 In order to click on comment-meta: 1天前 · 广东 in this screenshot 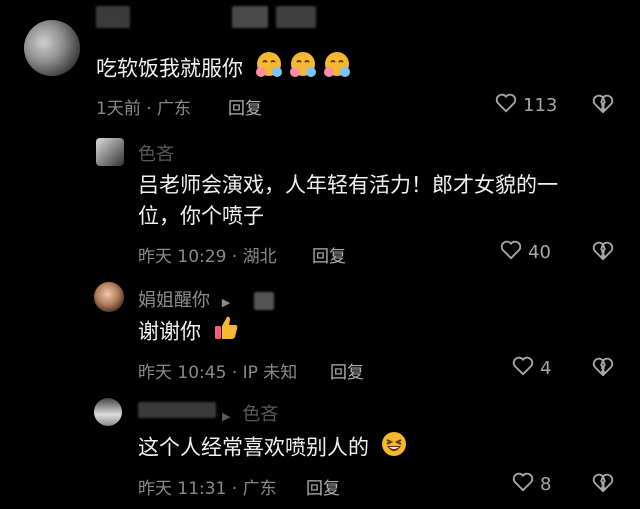, I will do `click(143, 106)`.